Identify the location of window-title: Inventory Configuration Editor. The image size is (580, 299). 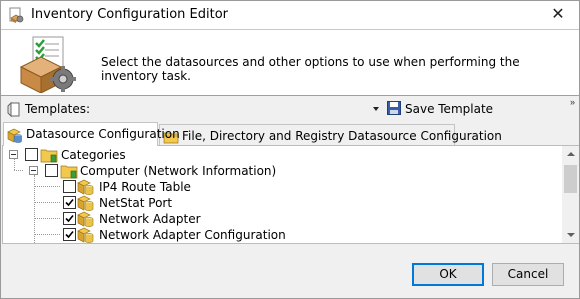
(129, 14).